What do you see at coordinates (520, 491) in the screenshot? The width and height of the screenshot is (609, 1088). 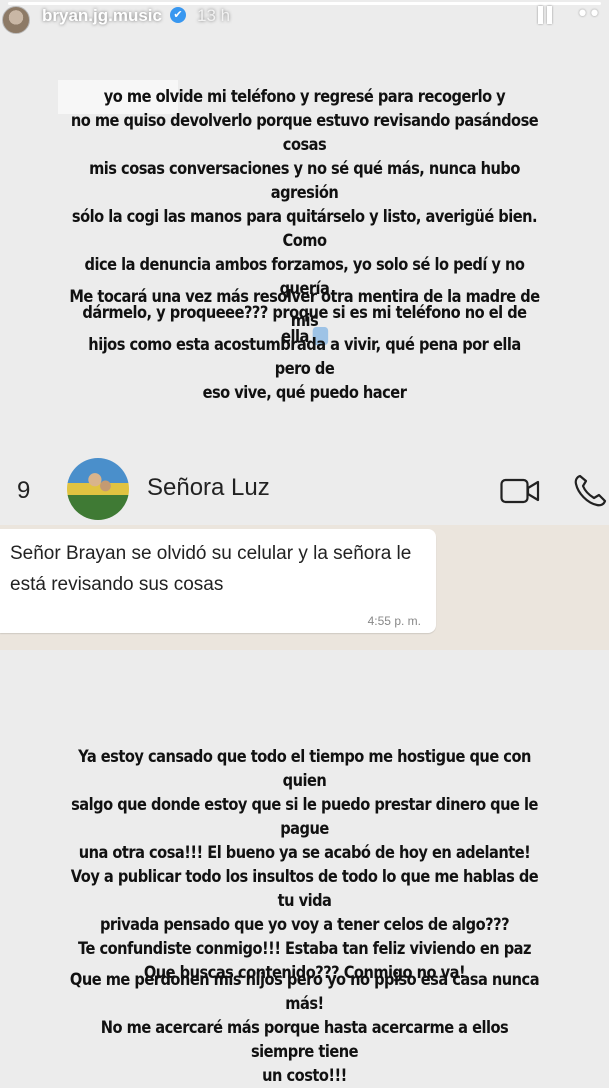 I see `video-call-icon` at bounding box center [520, 491].